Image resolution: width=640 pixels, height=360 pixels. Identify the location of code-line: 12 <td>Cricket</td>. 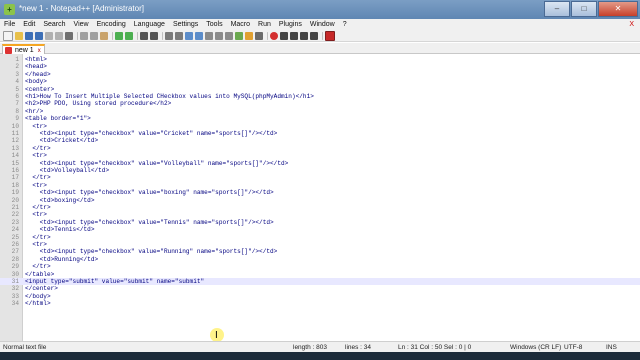
(320, 140).